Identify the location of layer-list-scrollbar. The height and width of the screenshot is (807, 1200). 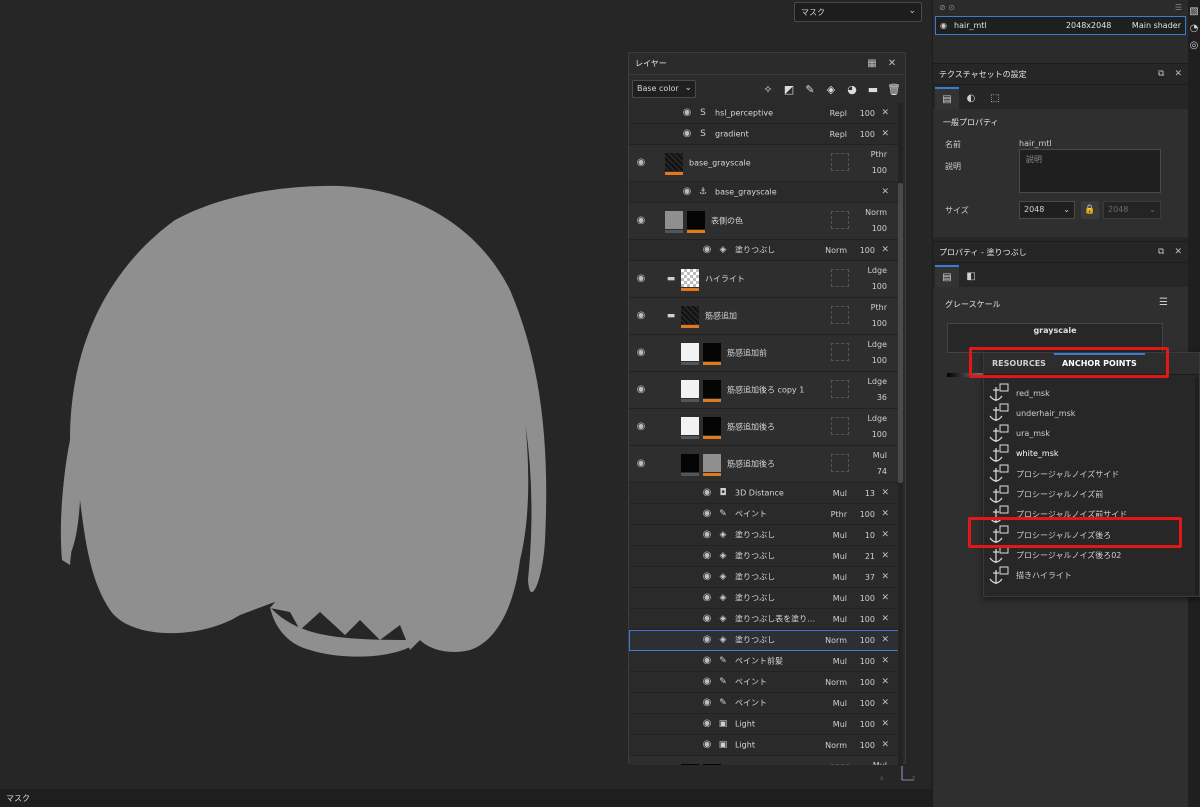
(900, 434).